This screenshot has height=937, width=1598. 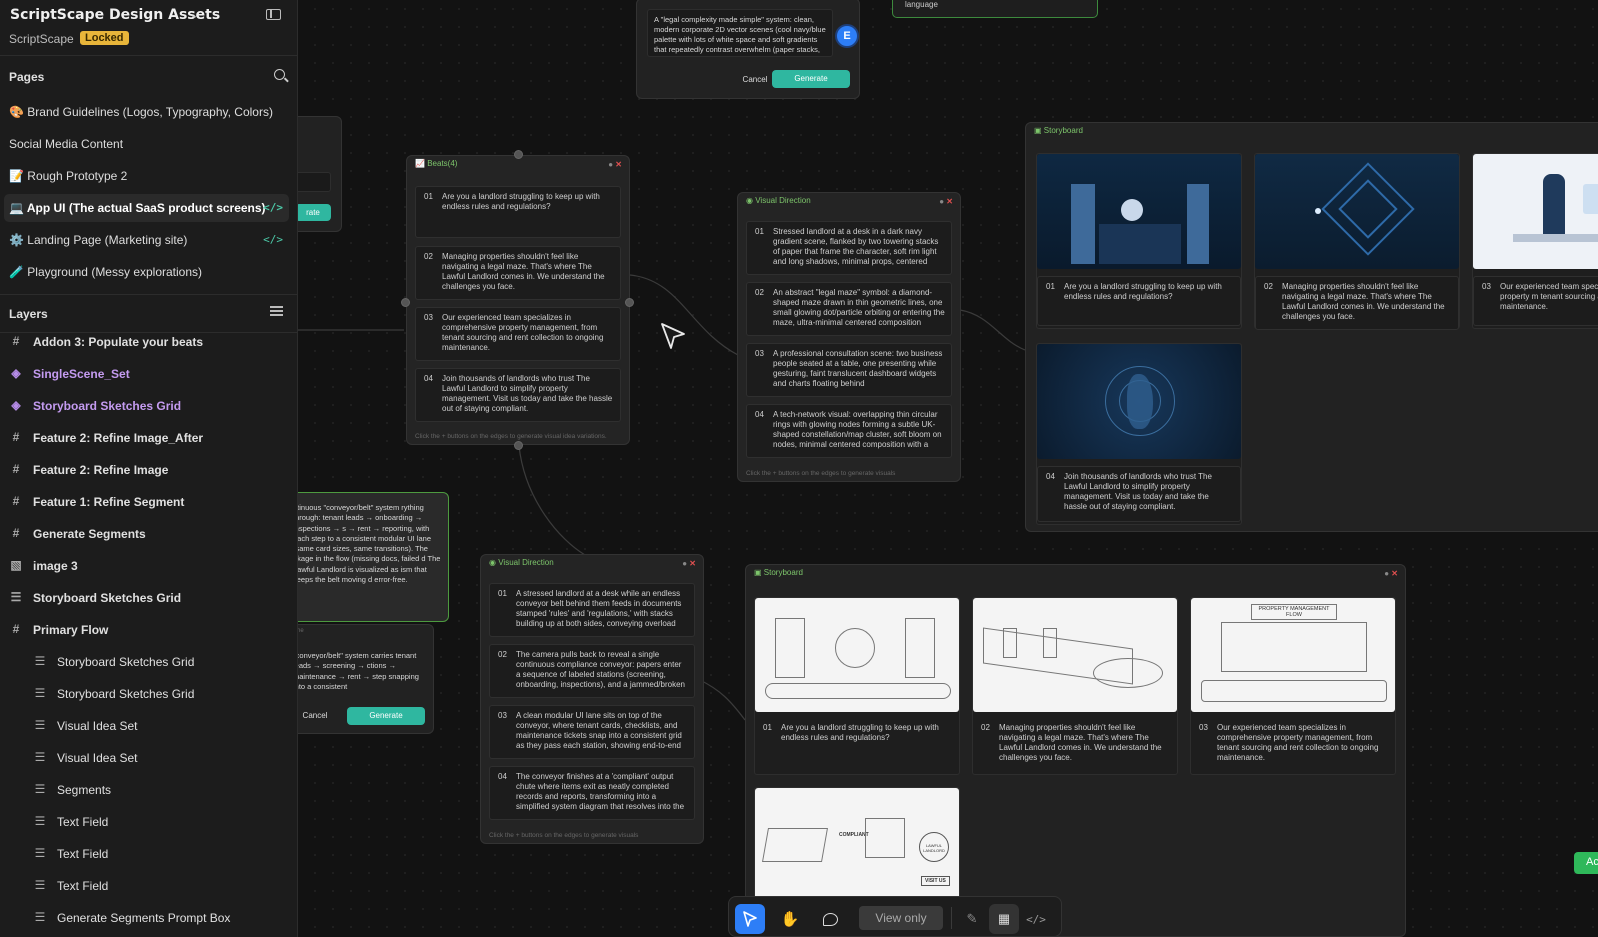 I want to click on project-title: ScriptScape Design Assets, so click(x=115, y=15).